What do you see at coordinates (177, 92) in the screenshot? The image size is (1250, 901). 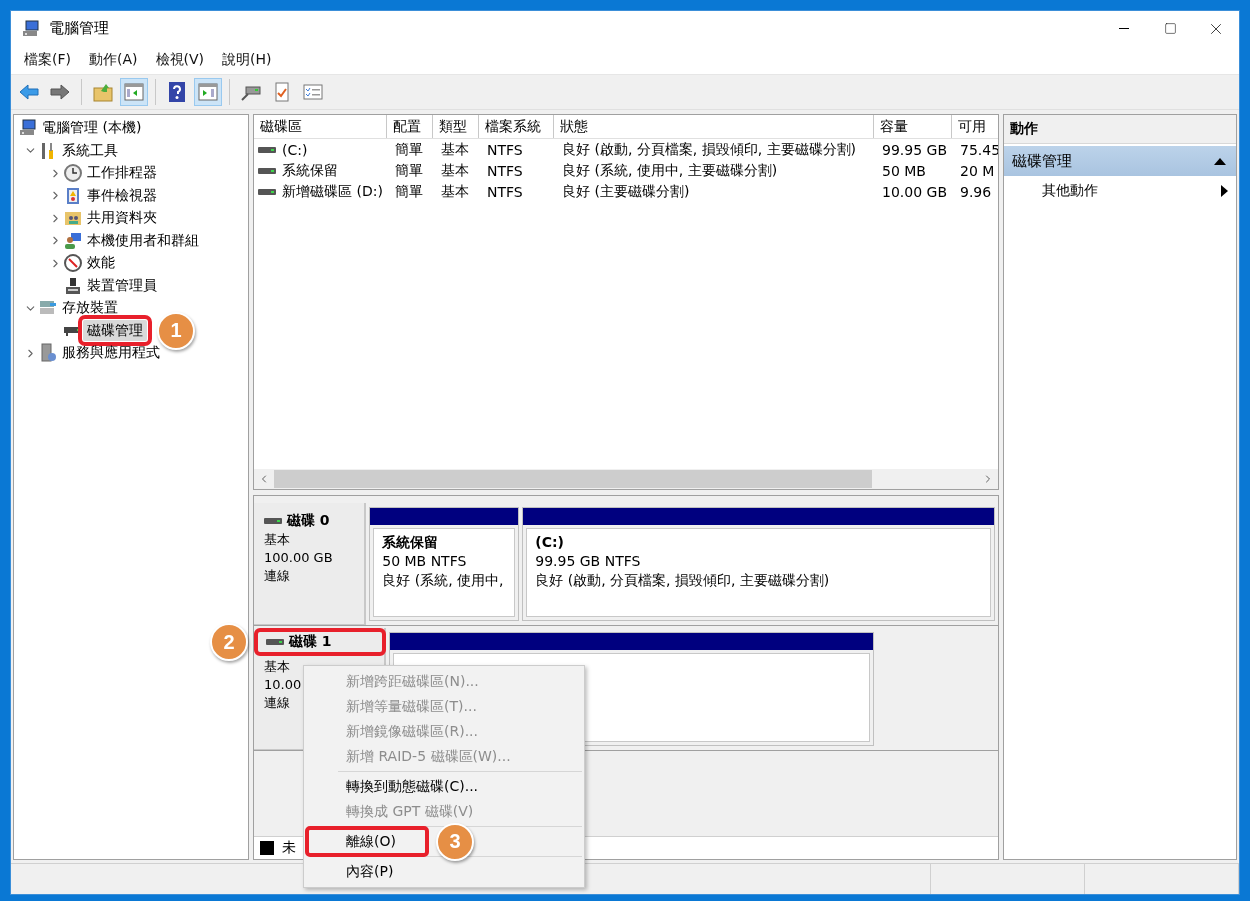 I see `help-icon` at bounding box center [177, 92].